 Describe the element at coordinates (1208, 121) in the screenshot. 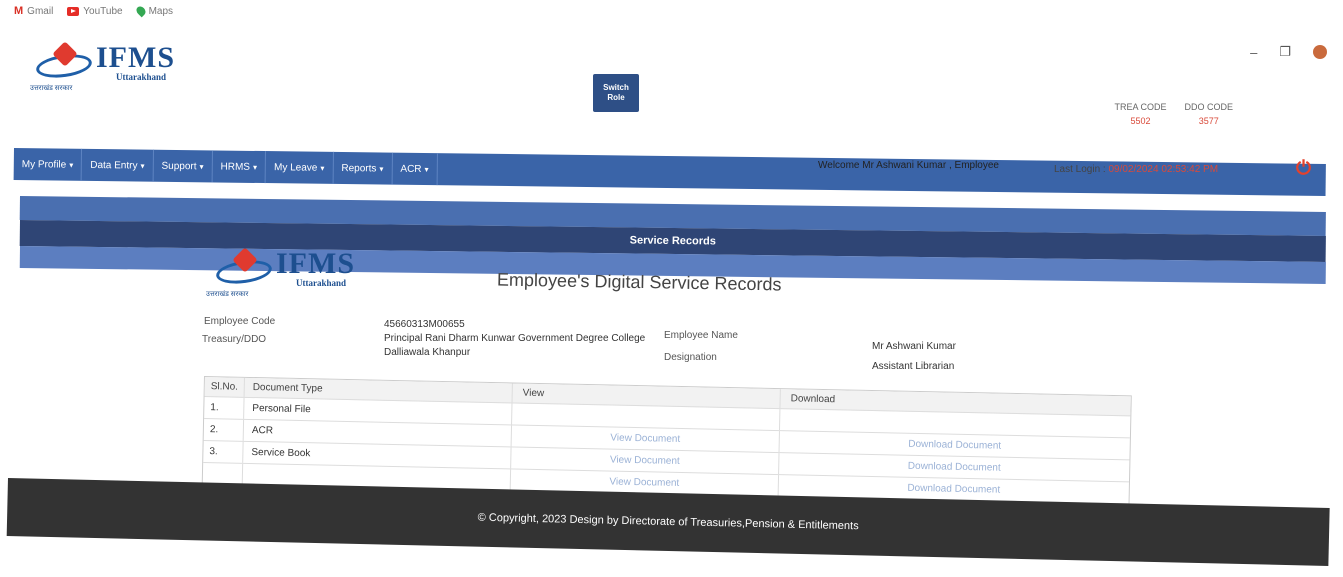

I see `ddo-code-value: 3577` at that location.